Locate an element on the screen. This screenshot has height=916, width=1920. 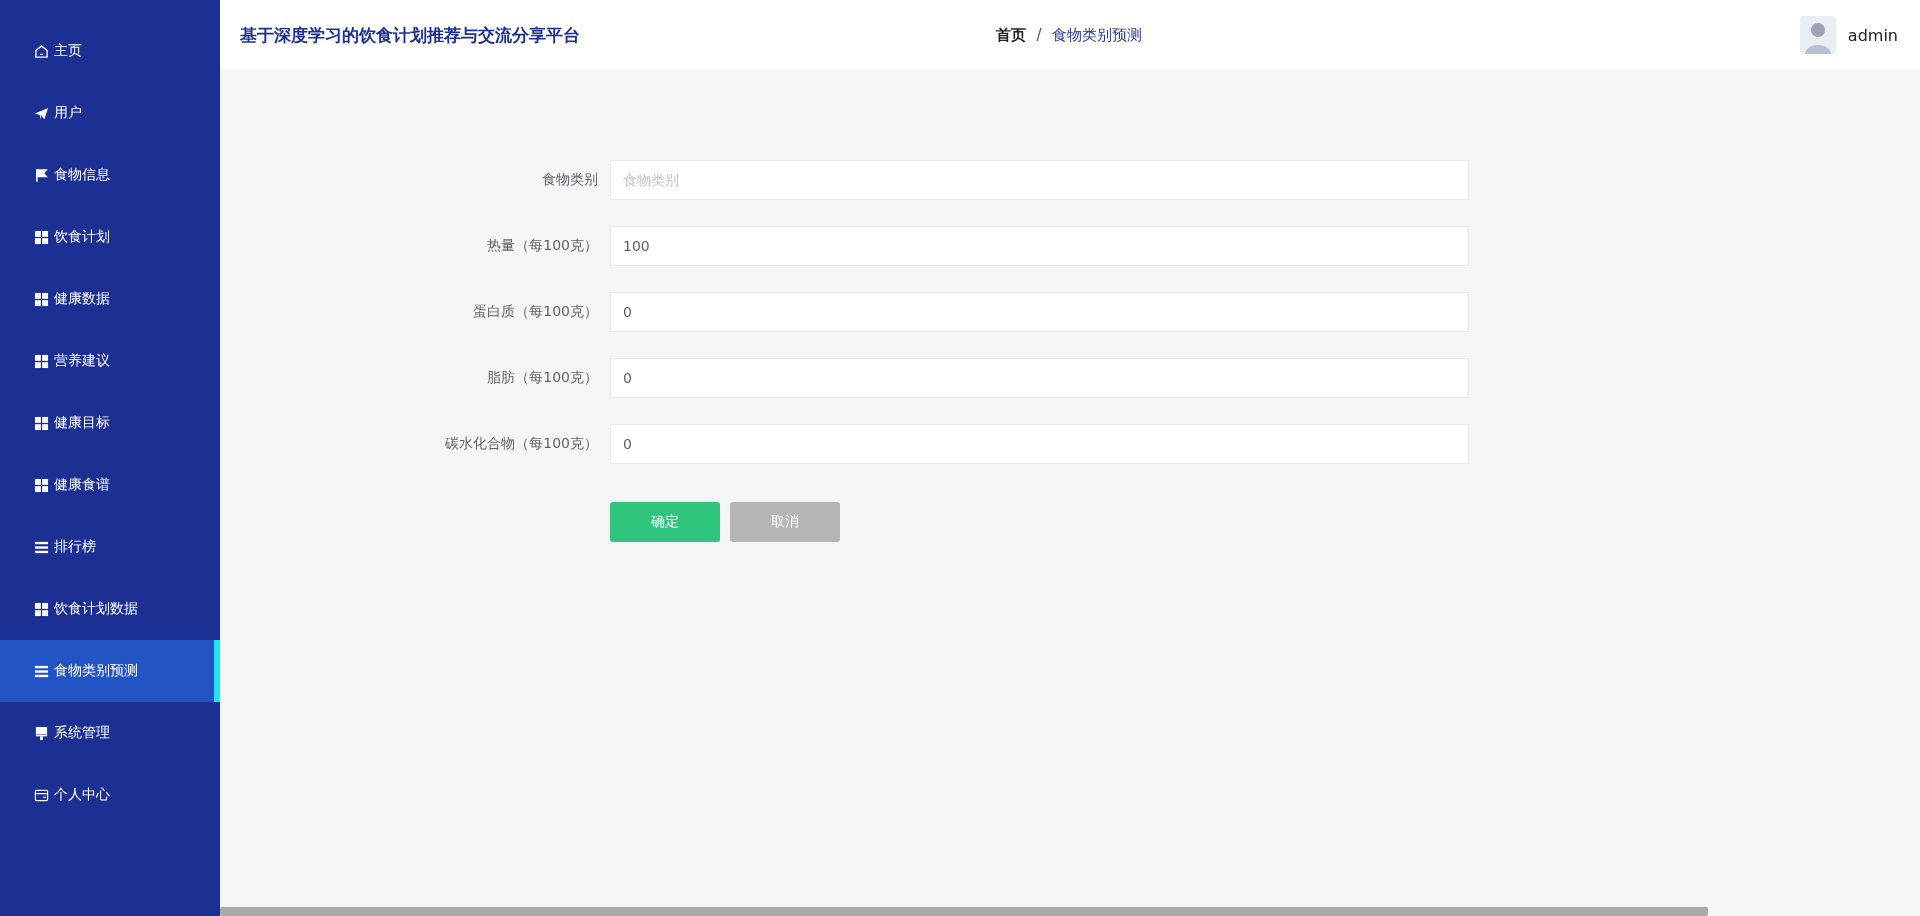
brush-icon is located at coordinates (41, 733).